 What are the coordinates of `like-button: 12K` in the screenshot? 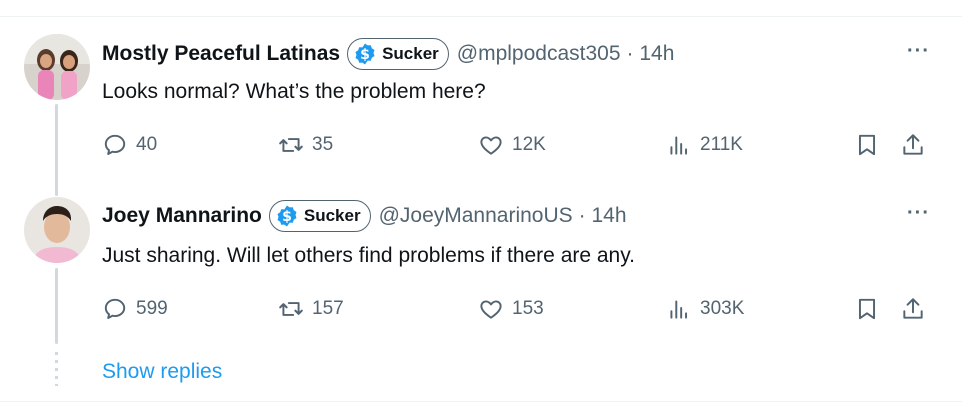 It's located at (512, 145).